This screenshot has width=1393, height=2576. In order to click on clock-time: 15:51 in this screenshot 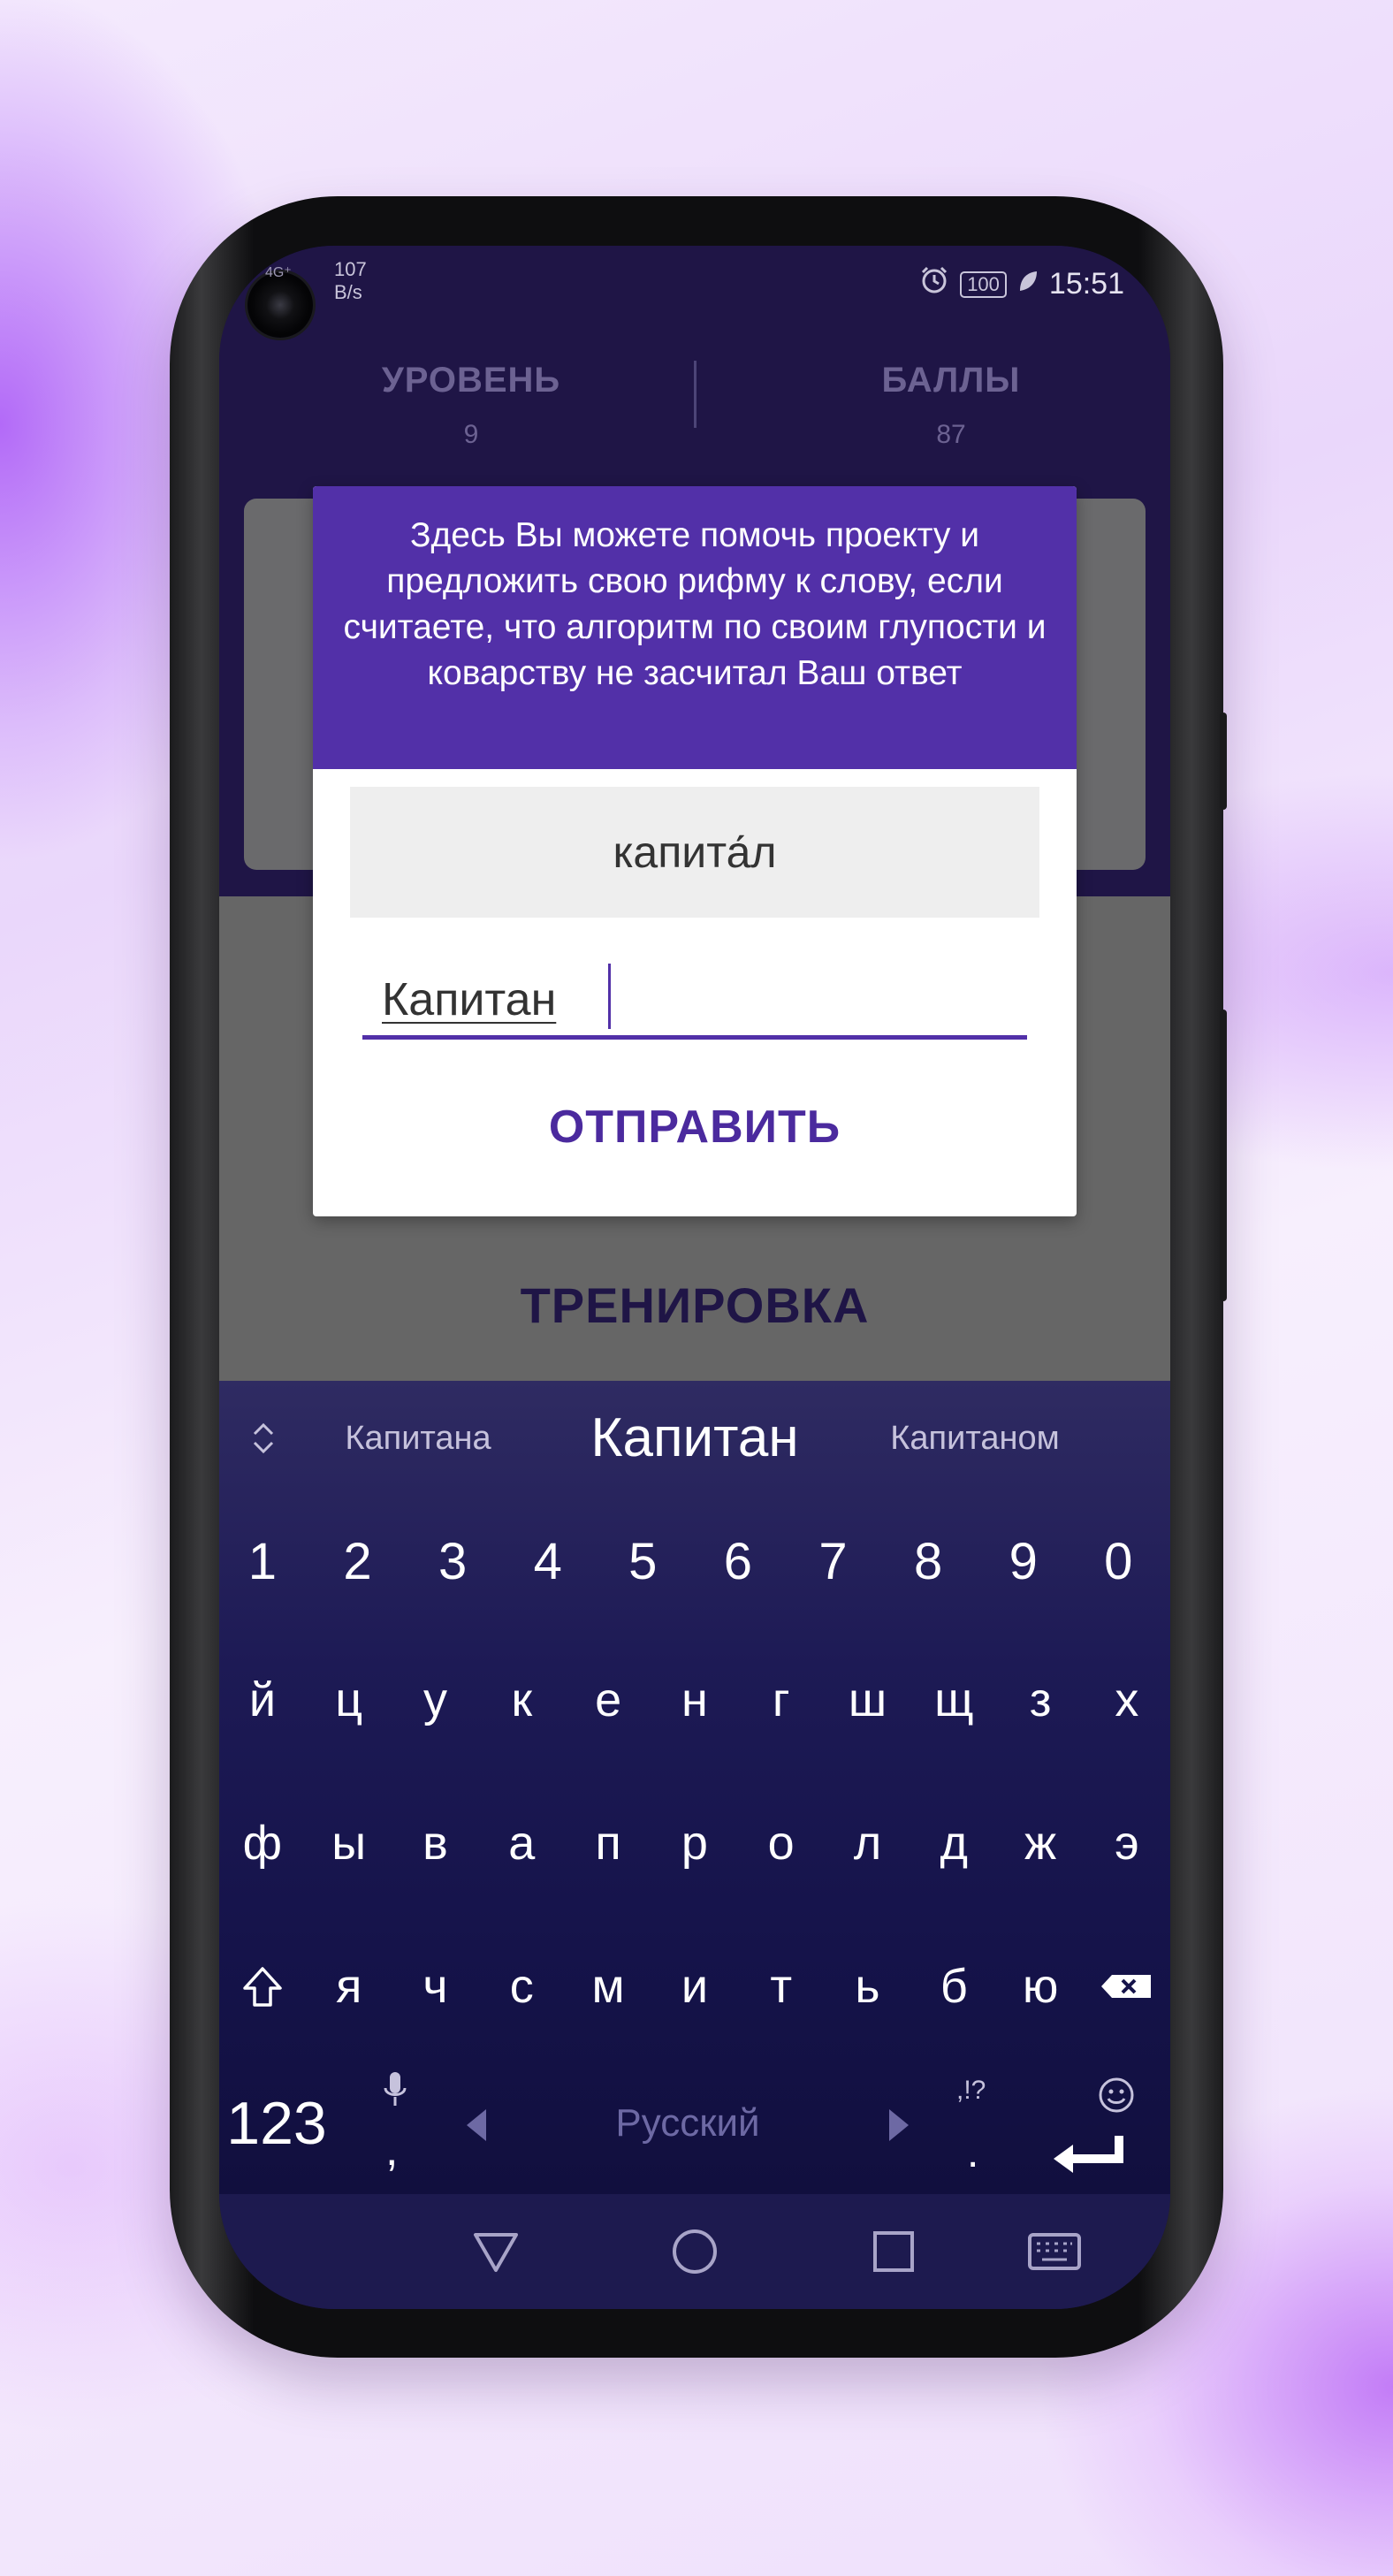, I will do `click(1086, 284)`.